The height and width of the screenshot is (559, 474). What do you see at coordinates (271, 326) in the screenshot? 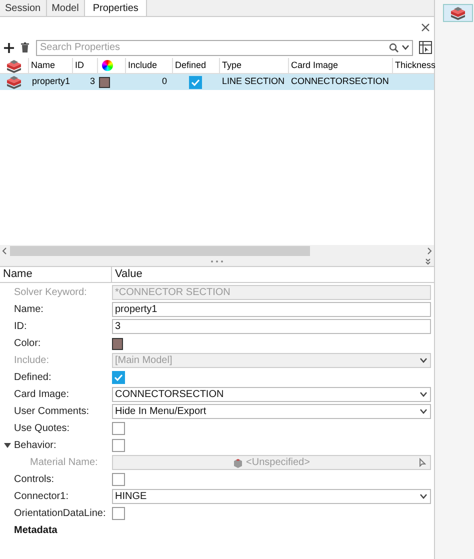
I see `value-field: 3` at bounding box center [271, 326].